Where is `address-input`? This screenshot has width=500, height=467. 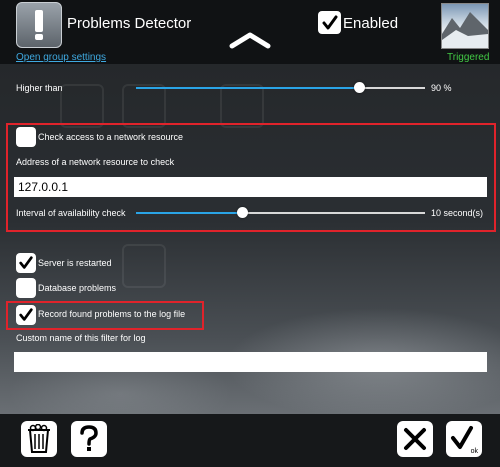
address-input is located at coordinates (250, 187).